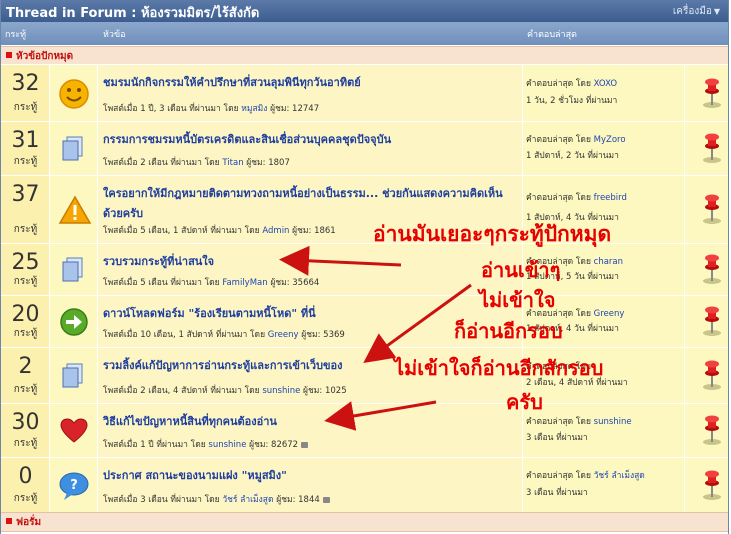 Image resolution: width=731 pixels, height=534 pixels. I want to click on annotation-note: ไม่เข้าใจก็อ่านอีกสักรอบ, so click(499, 368).